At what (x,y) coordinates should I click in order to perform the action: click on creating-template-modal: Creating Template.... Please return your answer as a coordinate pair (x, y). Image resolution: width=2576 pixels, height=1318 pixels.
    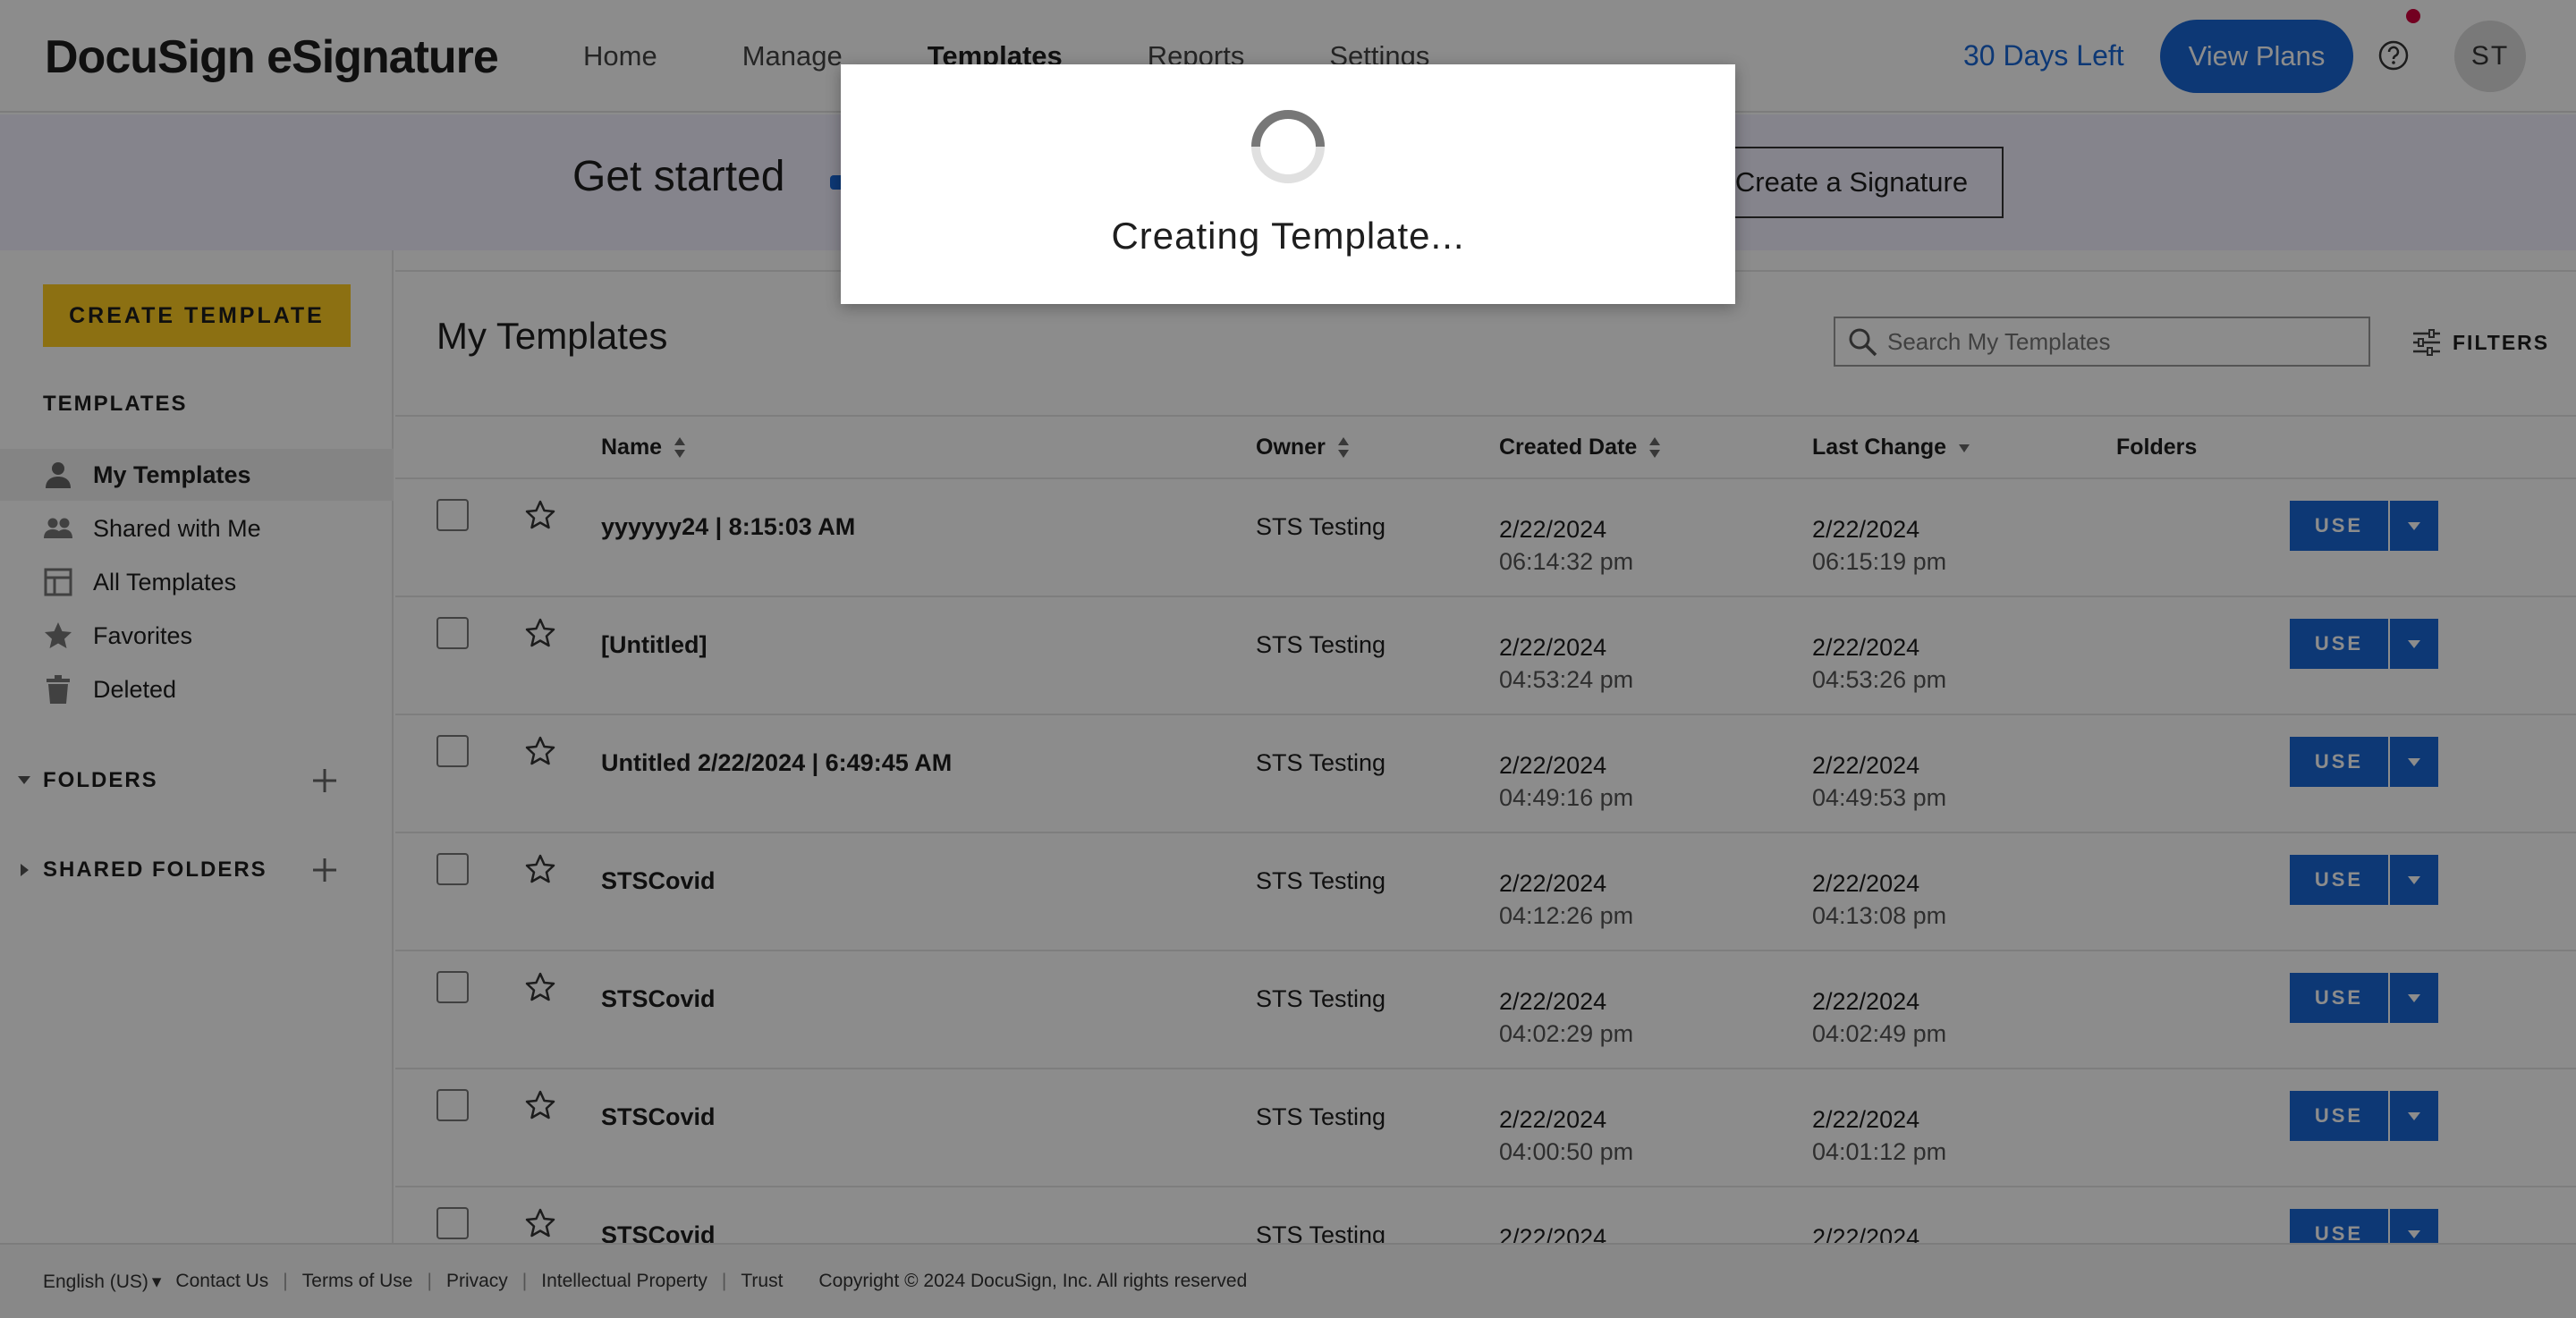
    Looking at the image, I should click on (1288, 184).